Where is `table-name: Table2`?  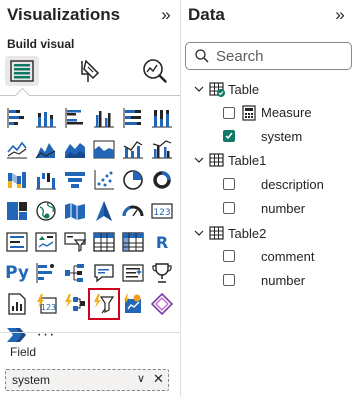 table-name: Table2 is located at coordinates (247, 233).